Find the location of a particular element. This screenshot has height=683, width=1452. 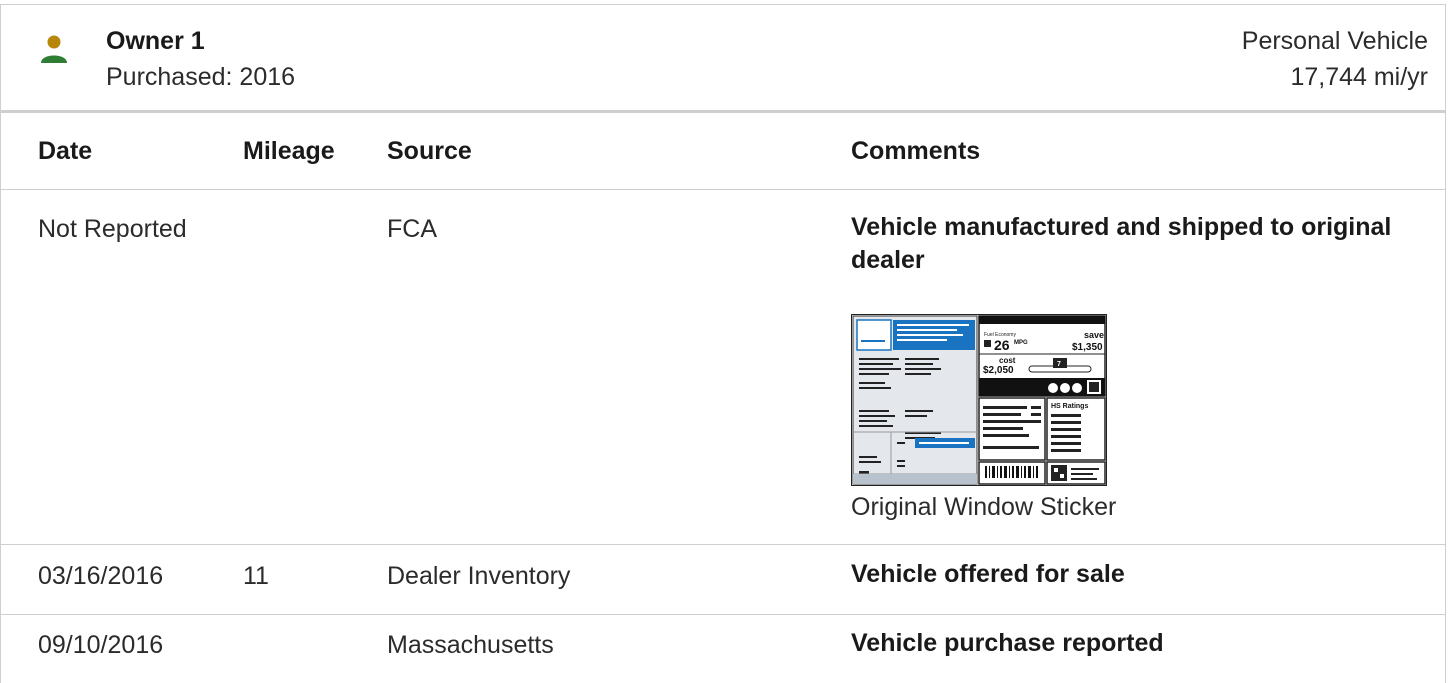

table-row-date: 09/10/2016 is located at coordinates (101, 645).